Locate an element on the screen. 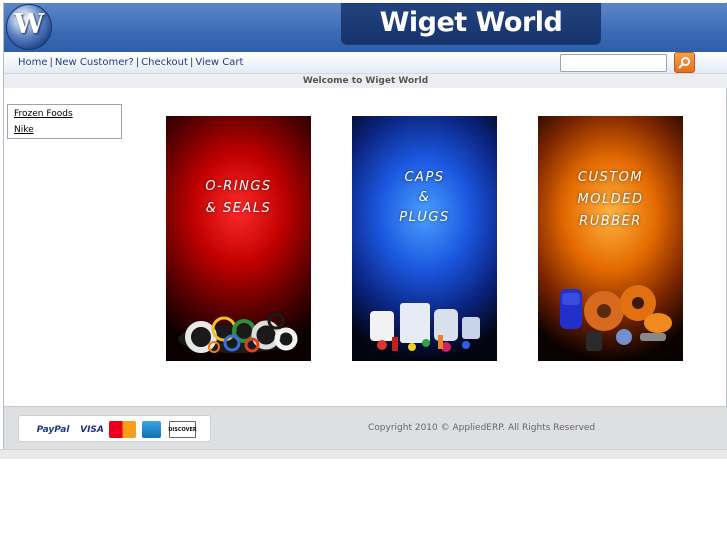  nav-link-checkout: Checkout is located at coordinates (164, 62).